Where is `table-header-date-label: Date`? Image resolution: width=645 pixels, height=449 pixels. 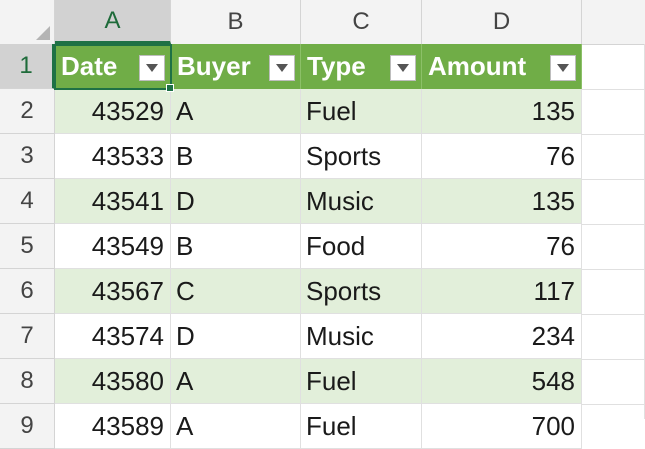
table-header-date-label: Date is located at coordinates (89, 66).